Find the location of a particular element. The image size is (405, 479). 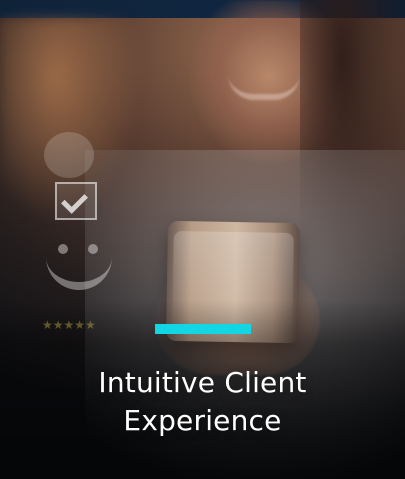

accent-bar is located at coordinates (203, 329).